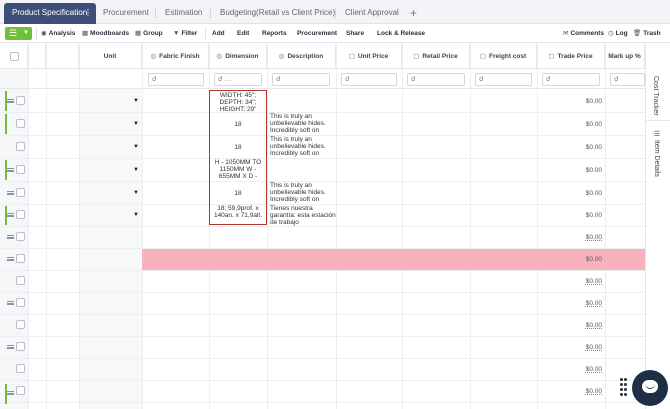  Describe the element at coordinates (413, 13) in the screenshot. I see `add-tab-icon: +` at that location.